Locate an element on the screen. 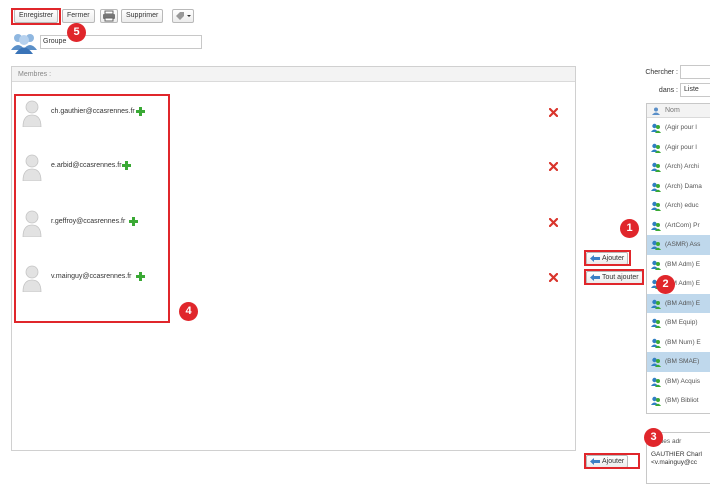  group-users-icon is located at coordinates (24, 42).